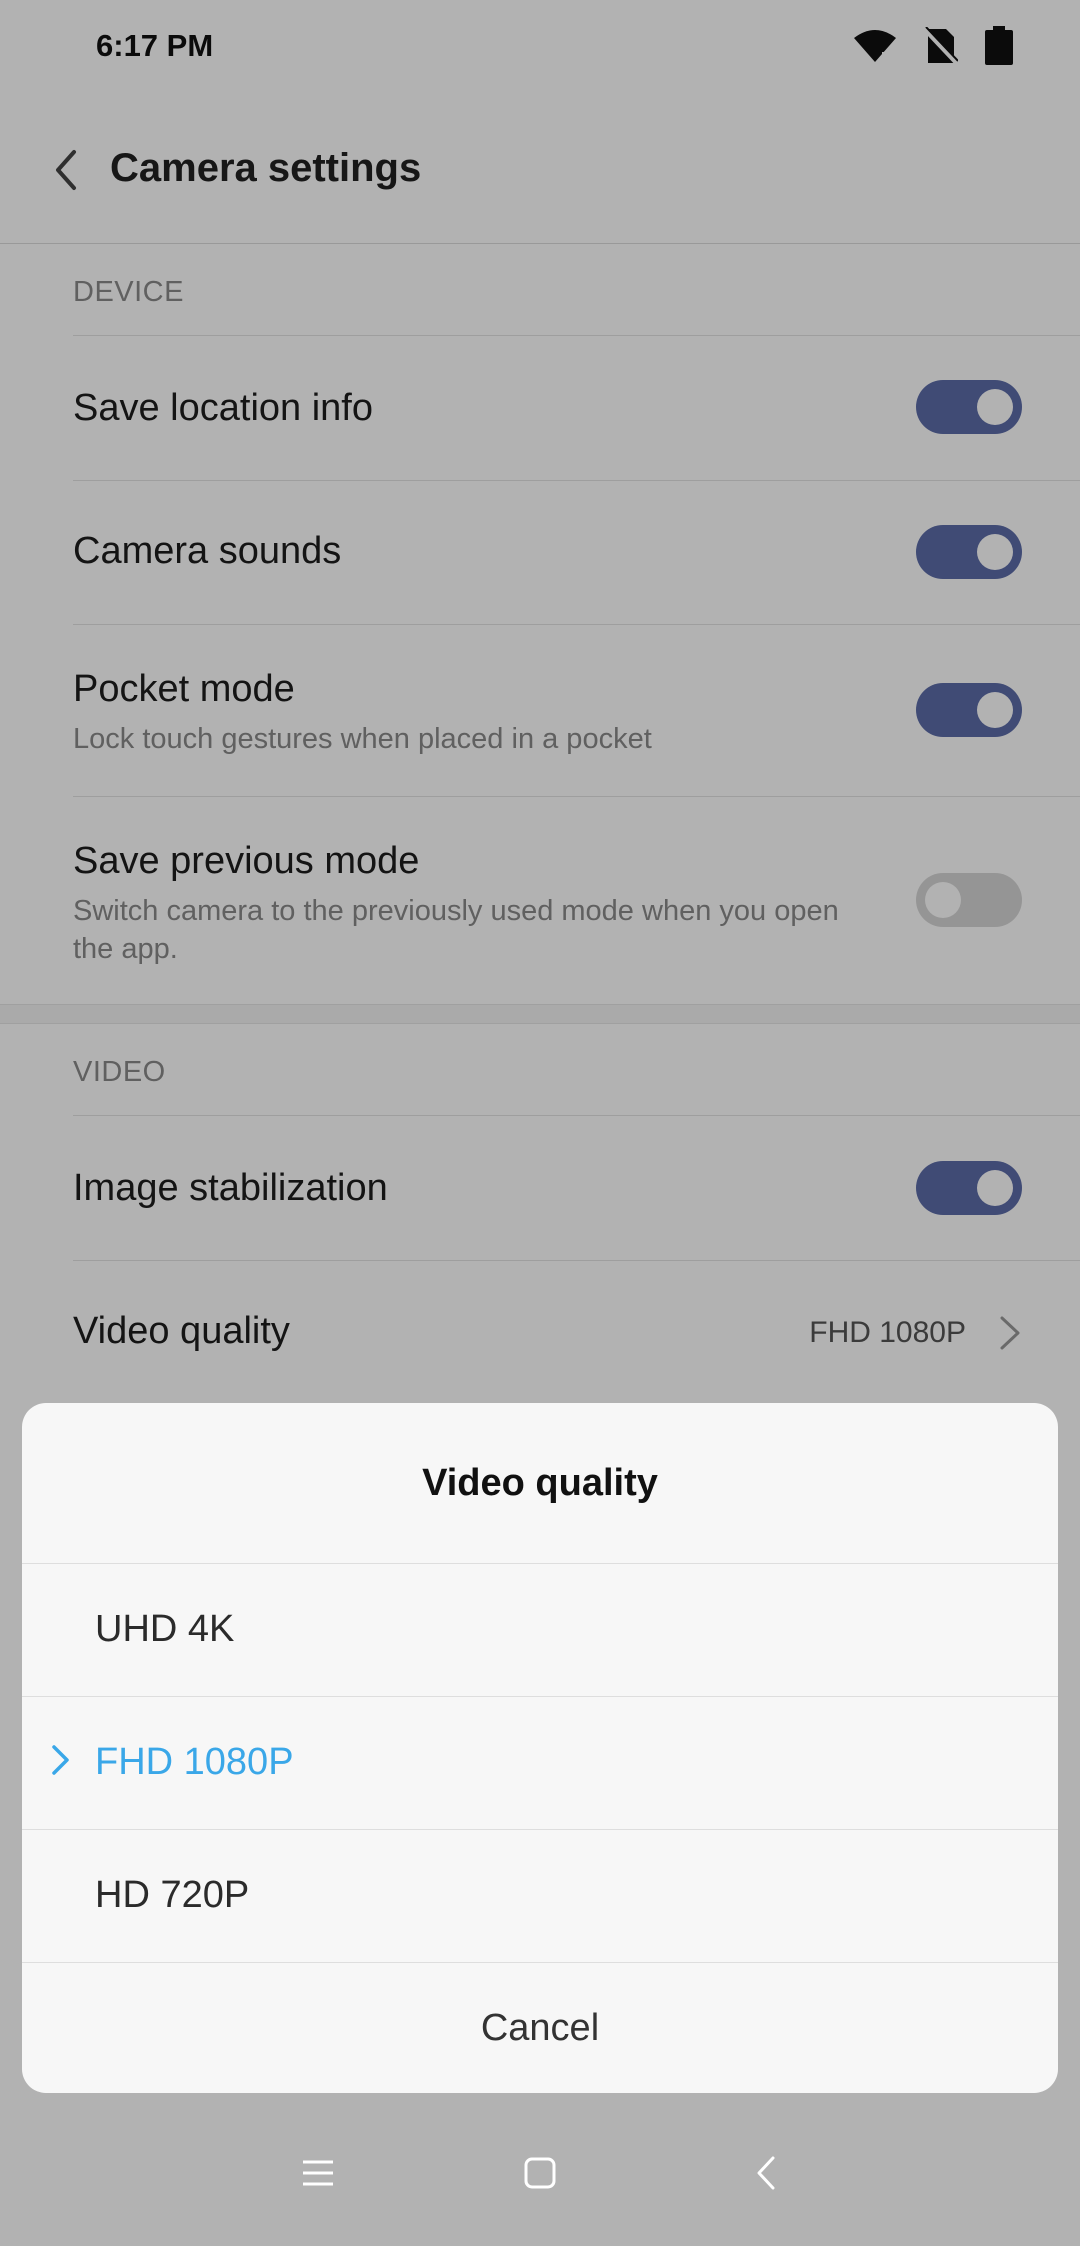 The image size is (1080, 2246). Describe the element at coordinates (194, 1762) in the screenshot. I see `option-label: FHD 1080P` at that location.